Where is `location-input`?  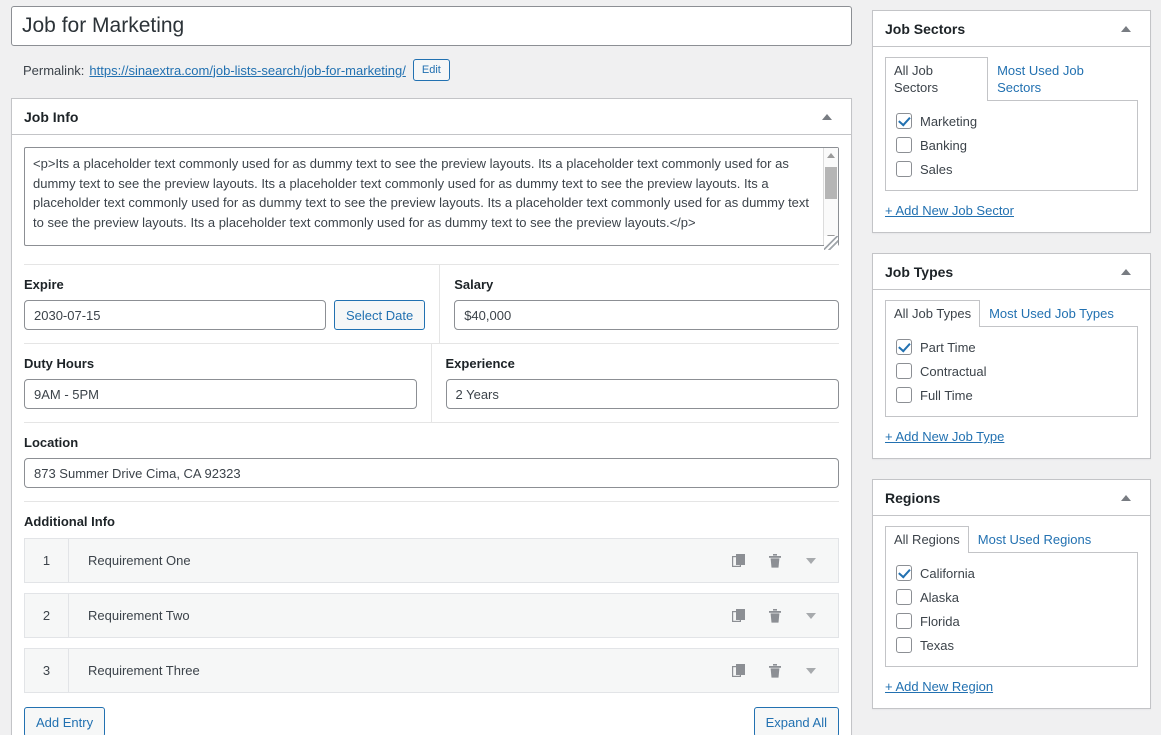 location-input is located at coordinates (431, 473).